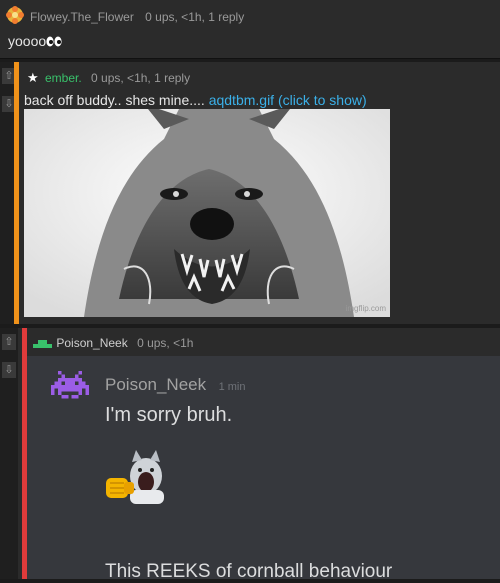 The image size is (500, 583). Describe the element at coordinates (9, 370) in the screenshot. I see `arrow-down-icon: ⇩` at that location.